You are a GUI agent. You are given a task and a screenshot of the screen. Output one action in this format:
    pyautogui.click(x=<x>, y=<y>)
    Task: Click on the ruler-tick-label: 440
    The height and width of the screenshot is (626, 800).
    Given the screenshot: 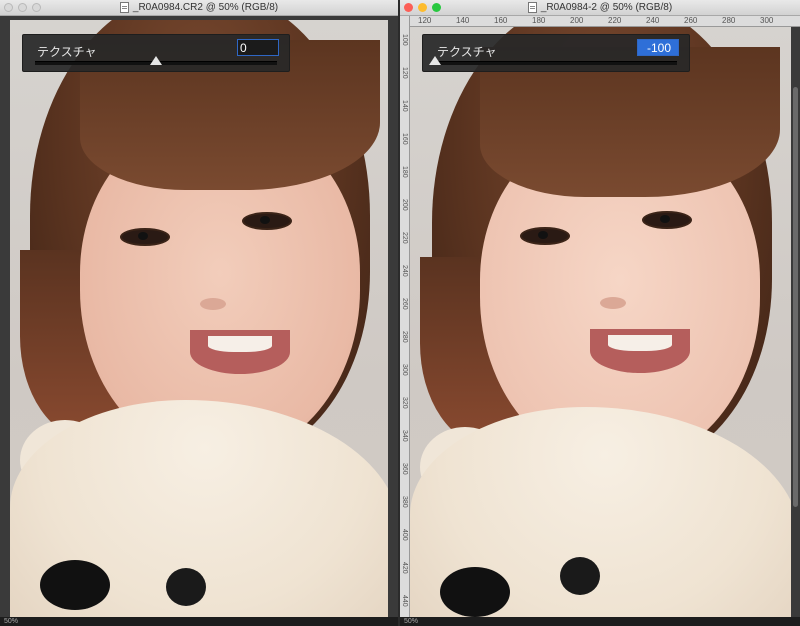 What is the action you would take?
    pyautogui.click(x=404, y=601)
    